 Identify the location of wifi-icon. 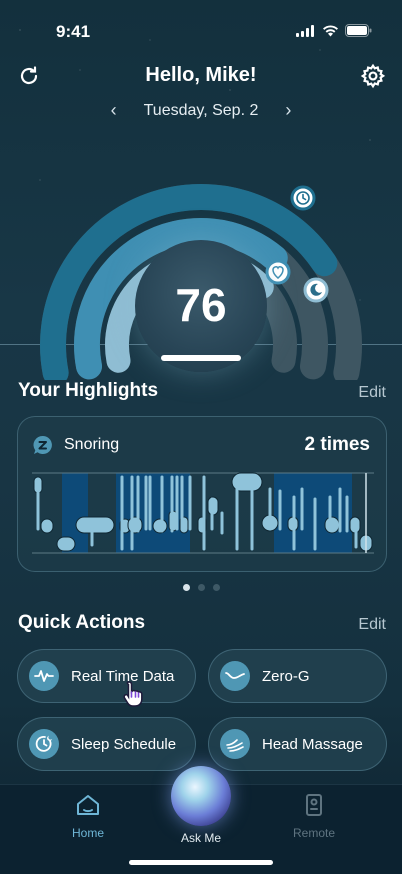
(330, 30).